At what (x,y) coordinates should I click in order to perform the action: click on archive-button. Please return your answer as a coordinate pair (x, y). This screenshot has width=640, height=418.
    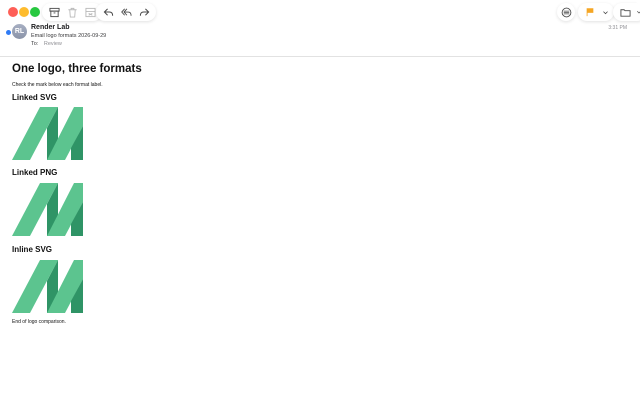
    Looking at the image, I should click on (54, 12).